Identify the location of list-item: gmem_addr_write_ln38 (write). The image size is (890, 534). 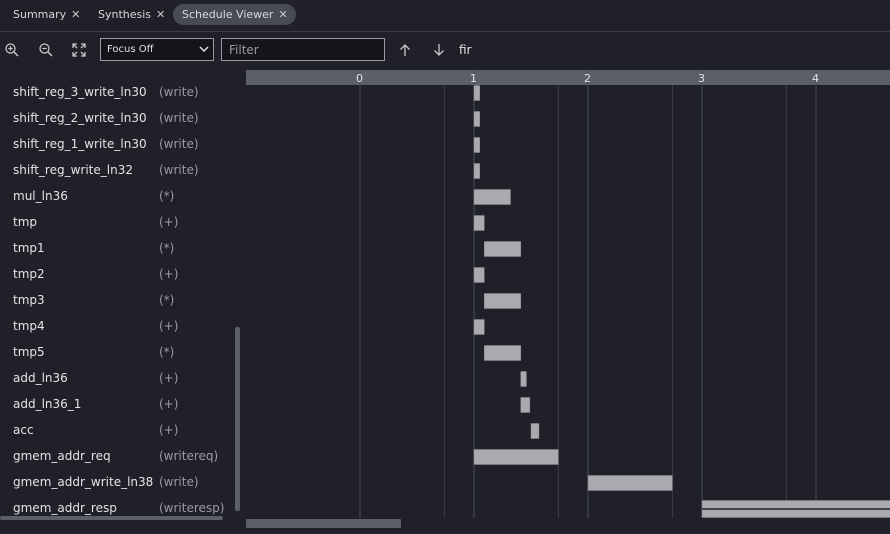
(123, 482).